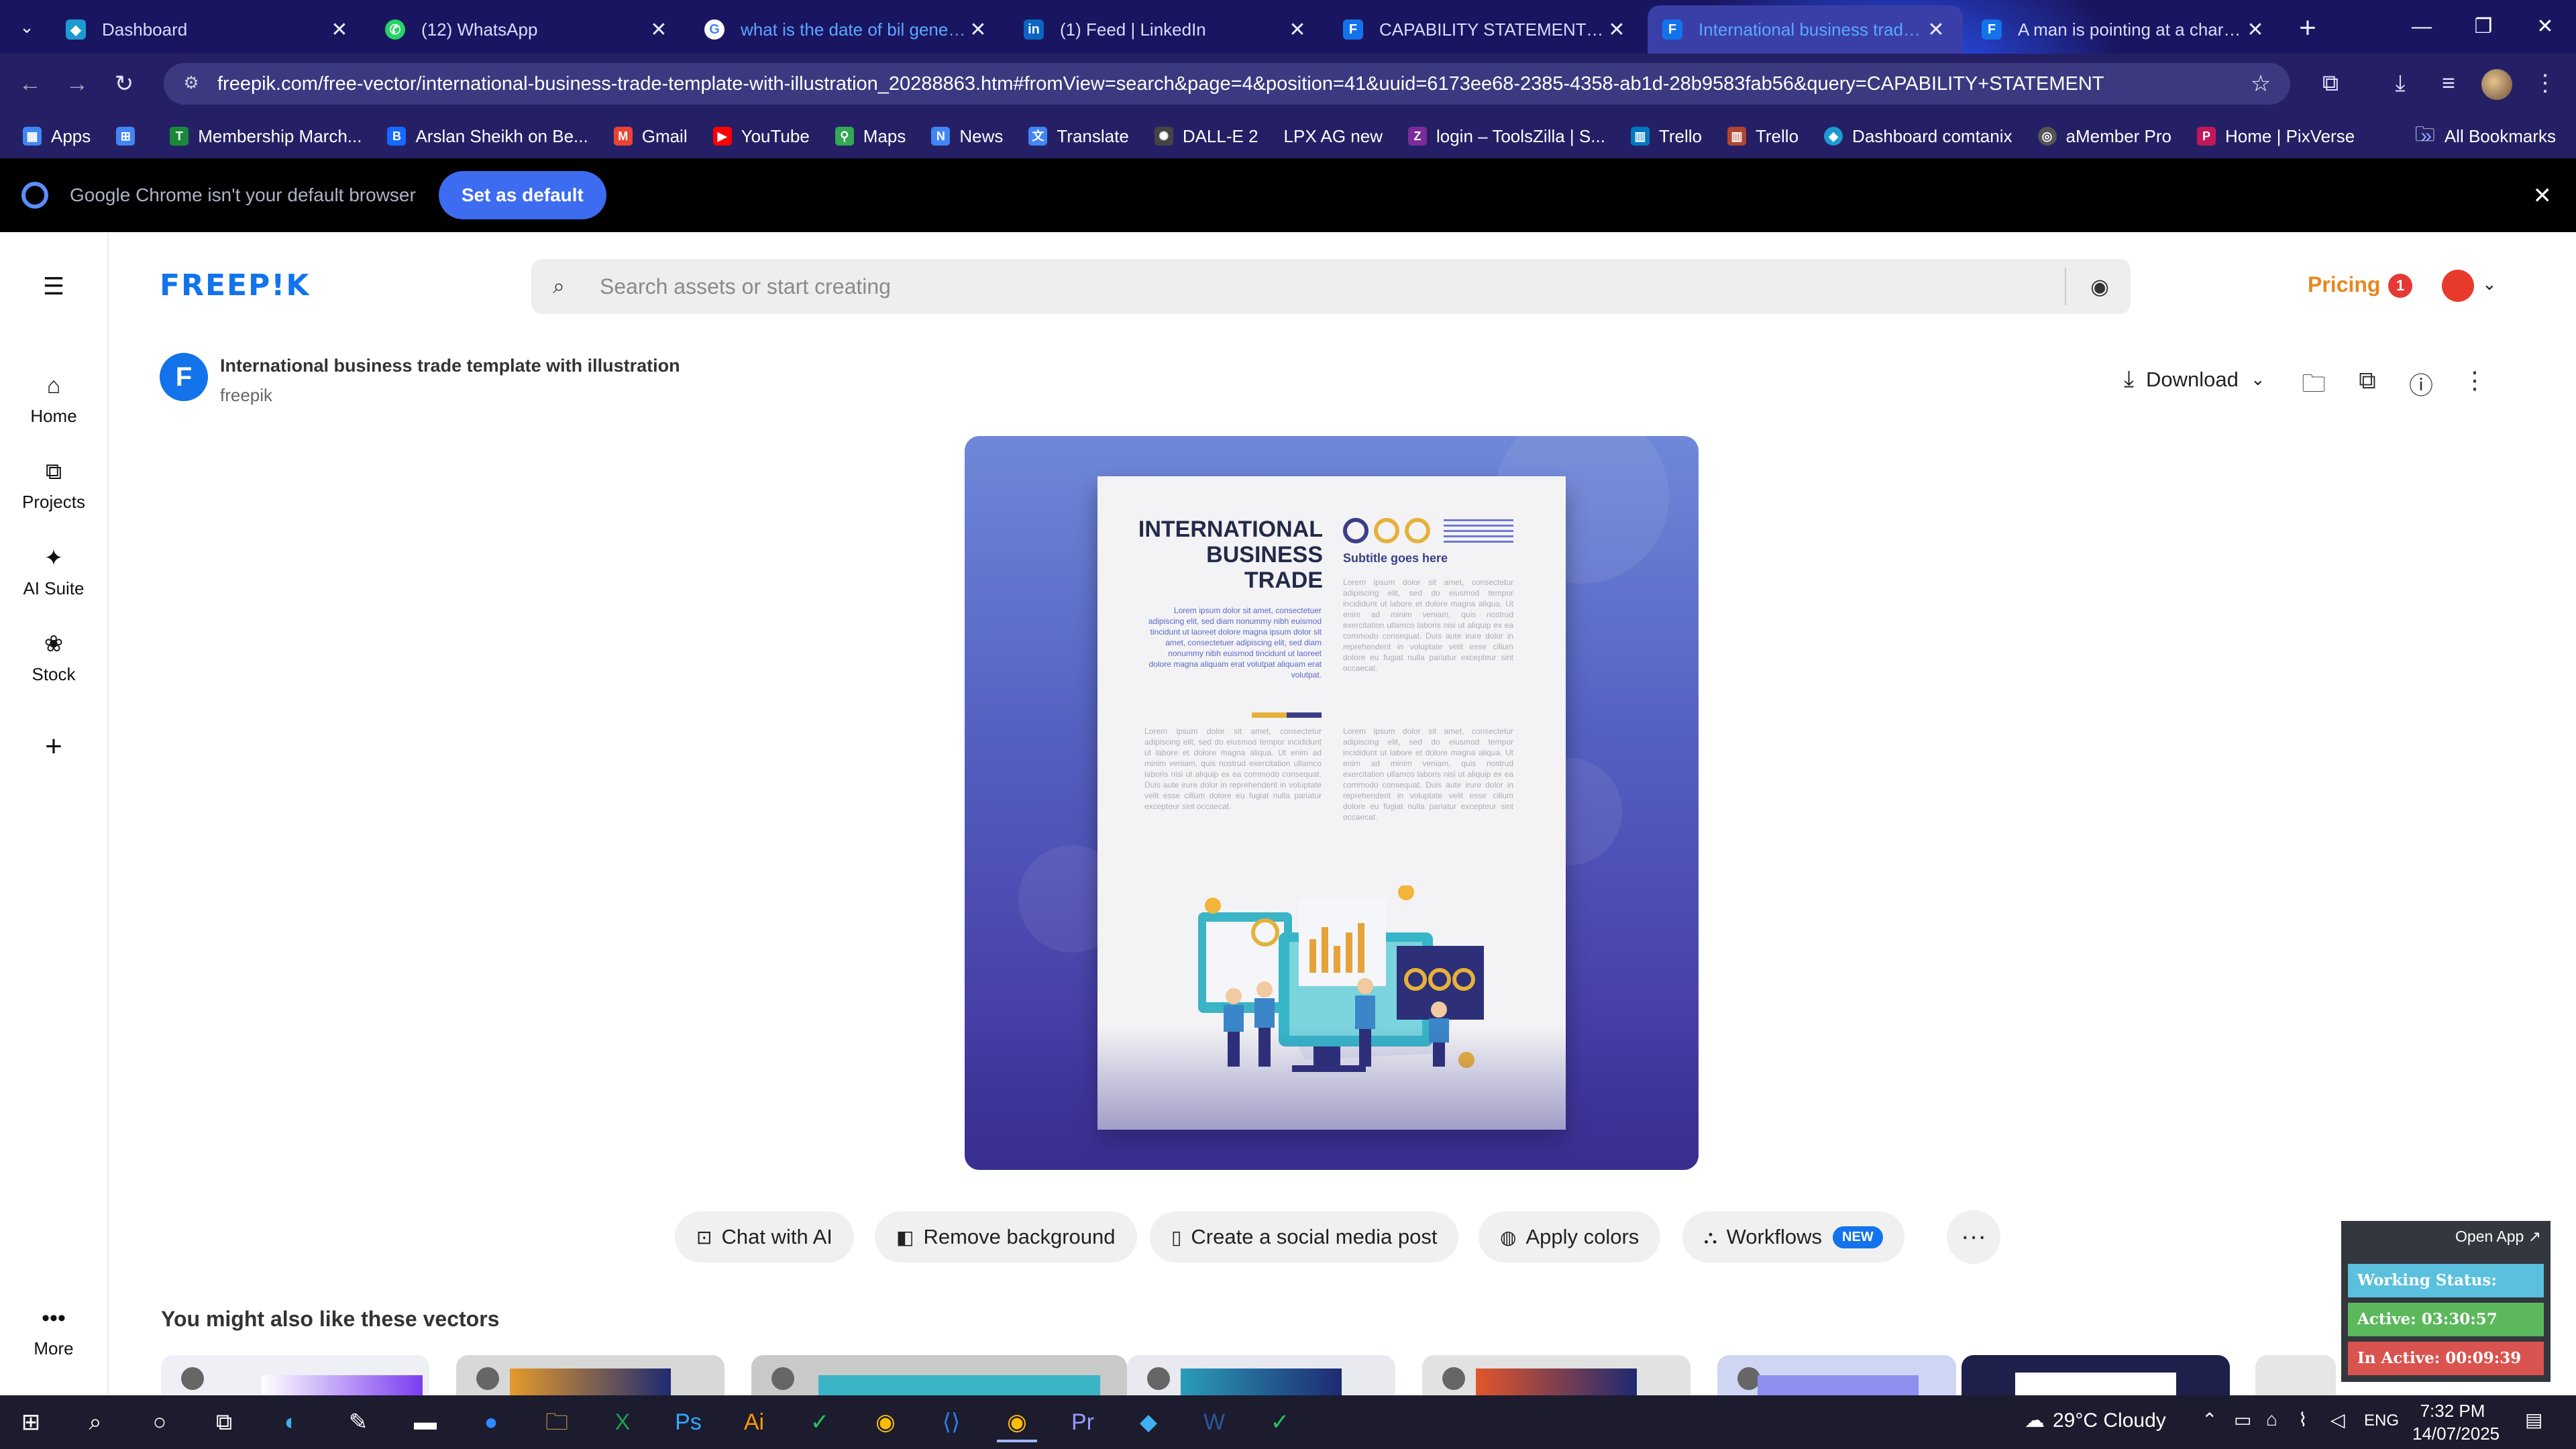 This screenshot has height=1449, width=2576. Describe the element at coordinates (1793, 1237) in the screenshot. I see `workflows-button: ⛬ Workflows NEW` at that location.